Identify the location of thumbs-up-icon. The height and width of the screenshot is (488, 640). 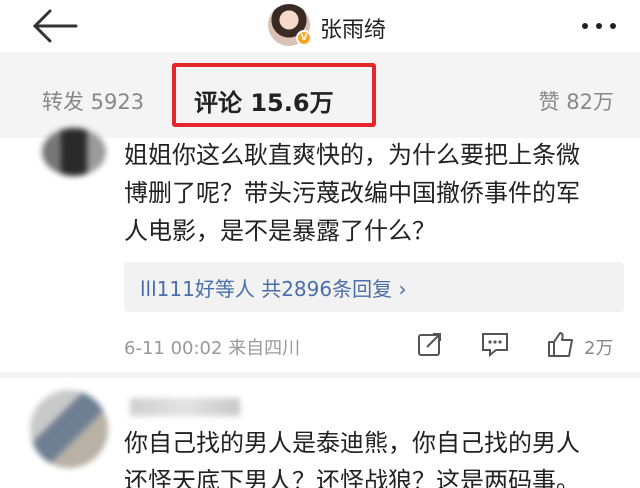
(561, 346).